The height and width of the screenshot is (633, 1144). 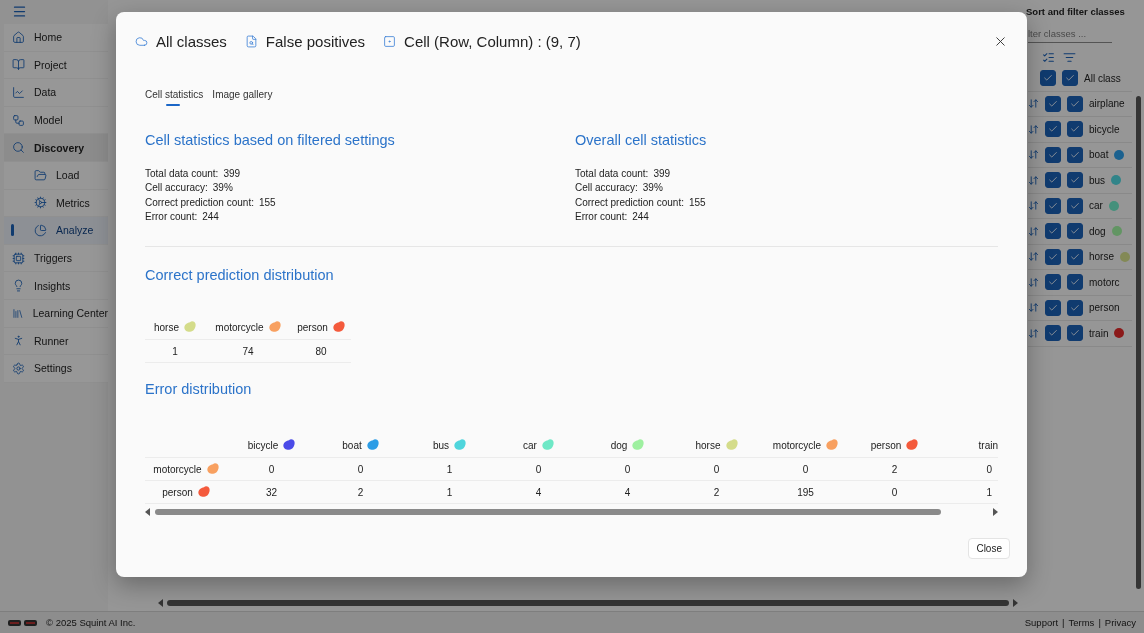 I want to click on scroll-right-icon, so click(x=995, y=512).